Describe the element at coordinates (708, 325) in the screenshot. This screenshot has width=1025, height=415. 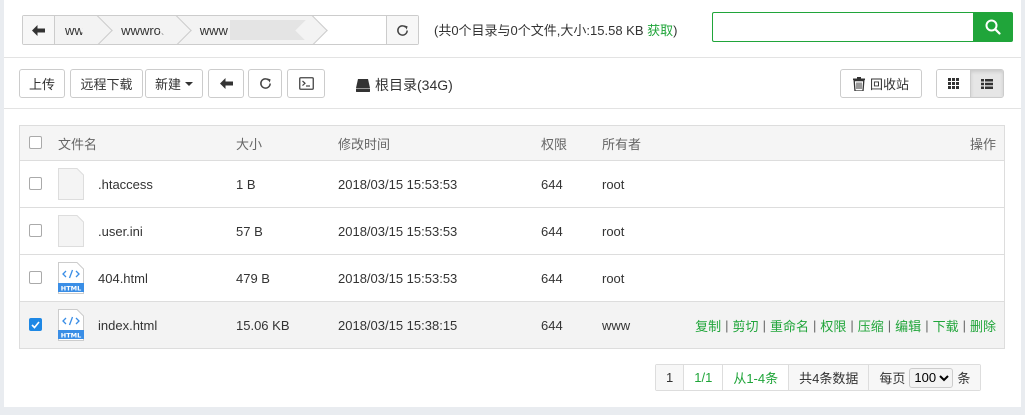
I see `op-copy-link: 复制` at that location.